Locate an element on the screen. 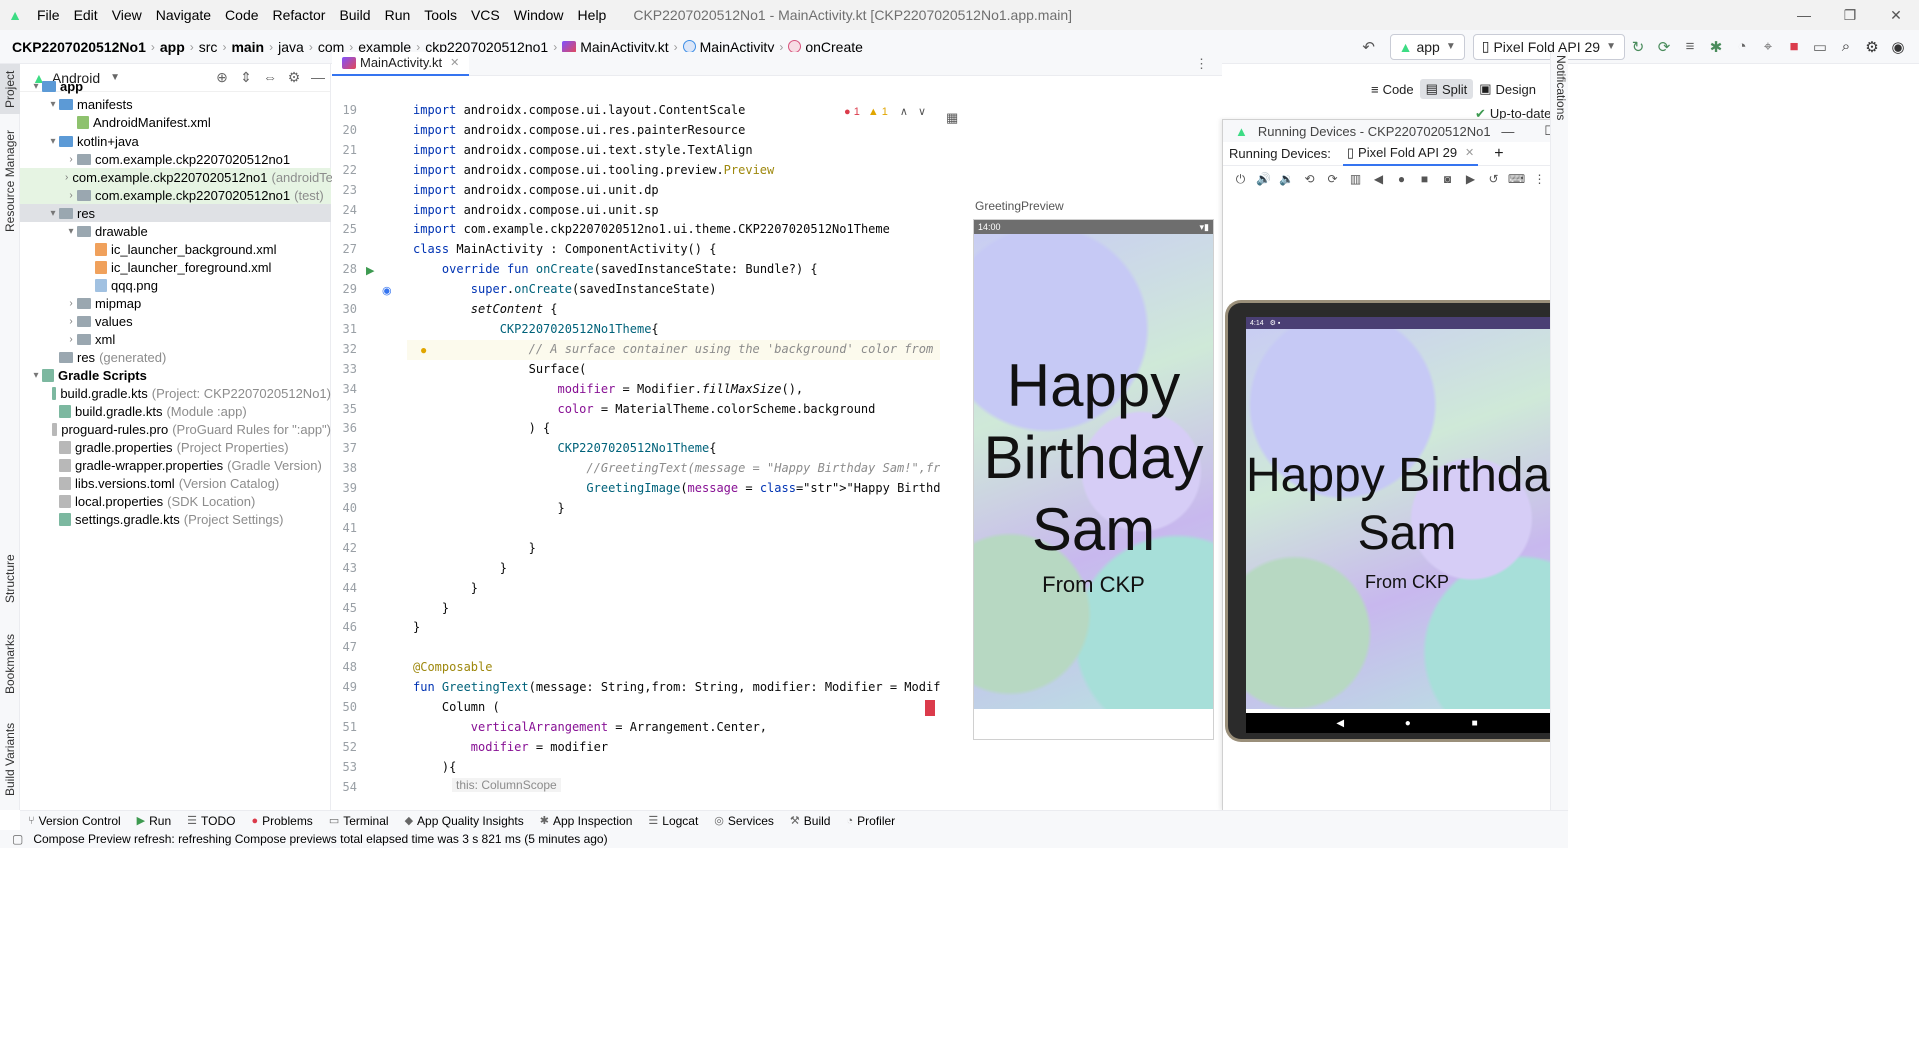 This screenshot has width=1919, height=1043. tree-item: ▾ kotlin+java is located at coordinates (175, 141).